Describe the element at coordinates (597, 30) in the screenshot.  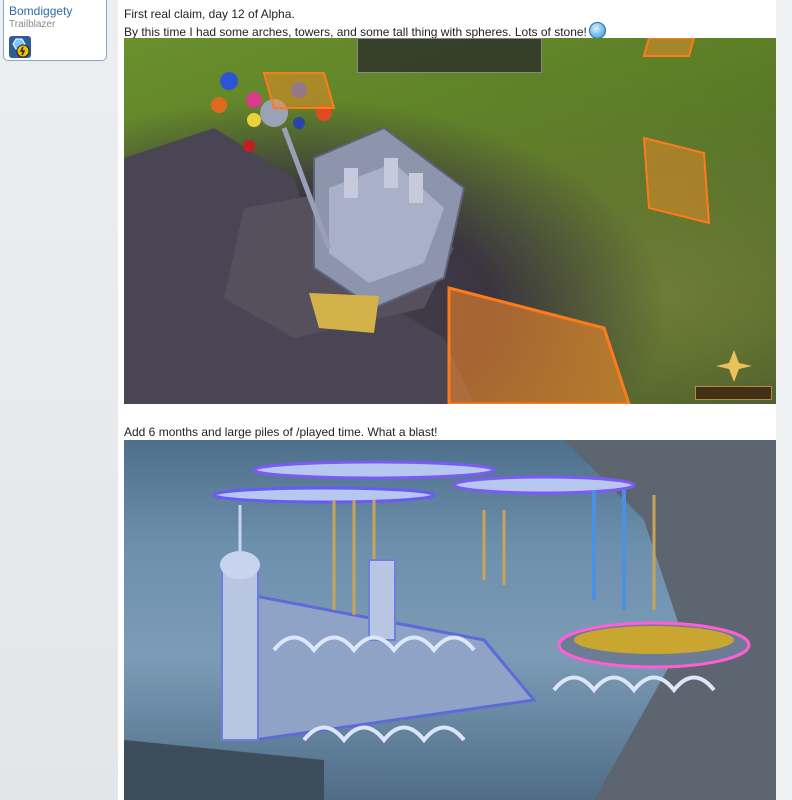
I see `smiley-icon` at that location.